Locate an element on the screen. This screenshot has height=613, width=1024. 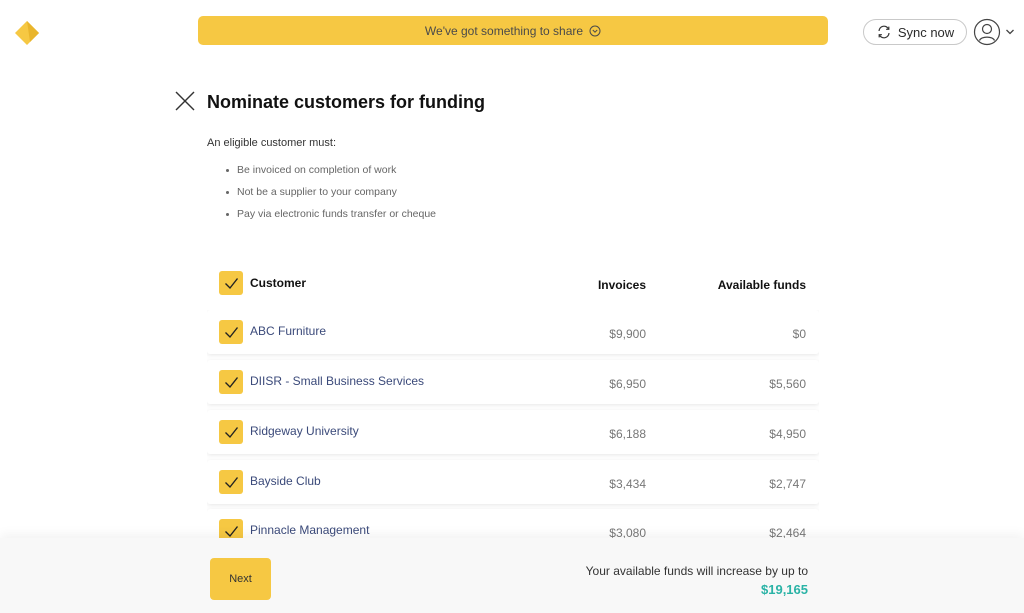
user-avatar-icon is located at coordinates (987, 32).